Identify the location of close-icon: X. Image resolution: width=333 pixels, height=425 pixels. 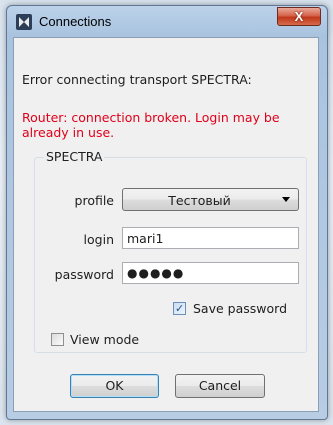
(299, 16).